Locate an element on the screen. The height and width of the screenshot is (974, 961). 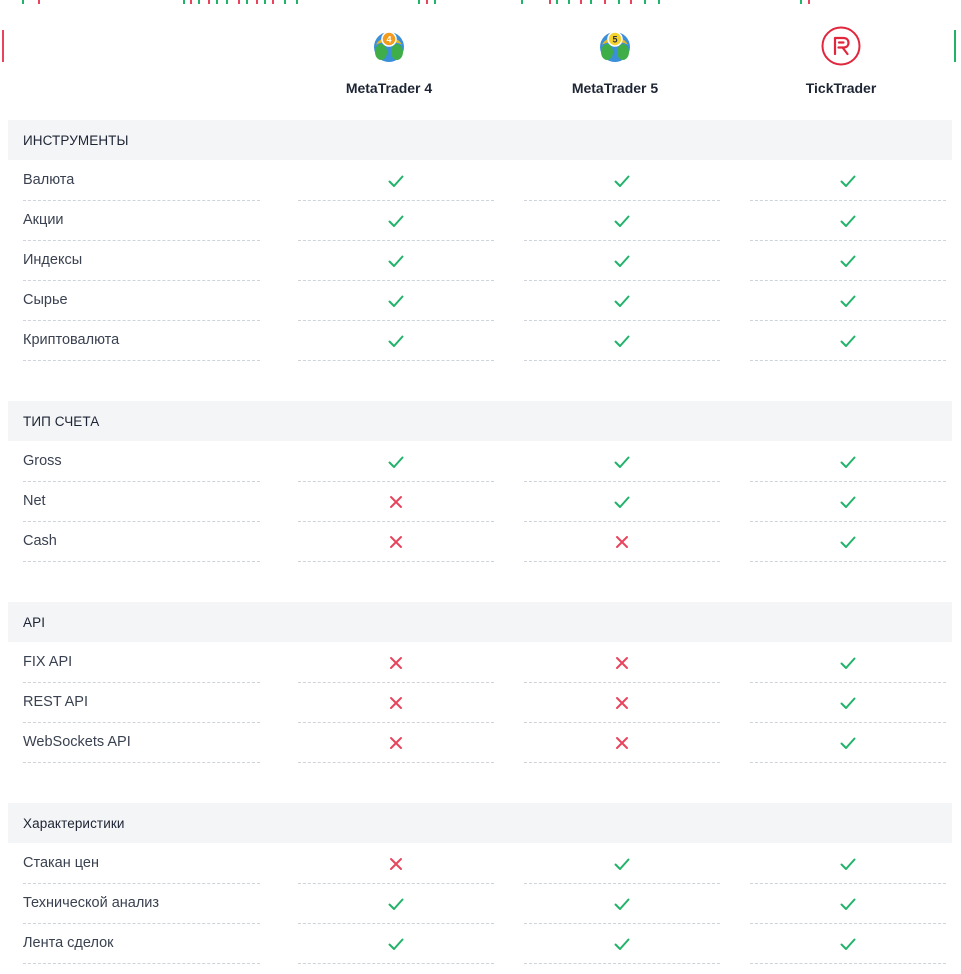
feature-label: Сырье is located at coordinates (141, 301).